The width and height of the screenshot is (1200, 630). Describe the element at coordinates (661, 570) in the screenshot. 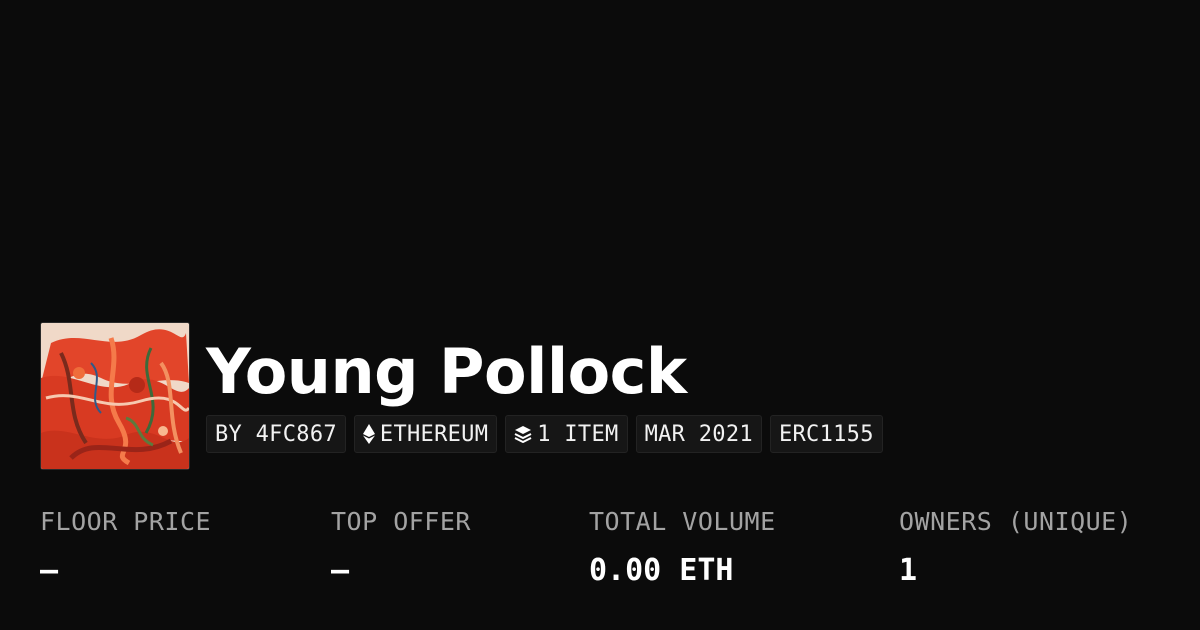

I see `total-volume-value: 0.00 ETH` at that location.